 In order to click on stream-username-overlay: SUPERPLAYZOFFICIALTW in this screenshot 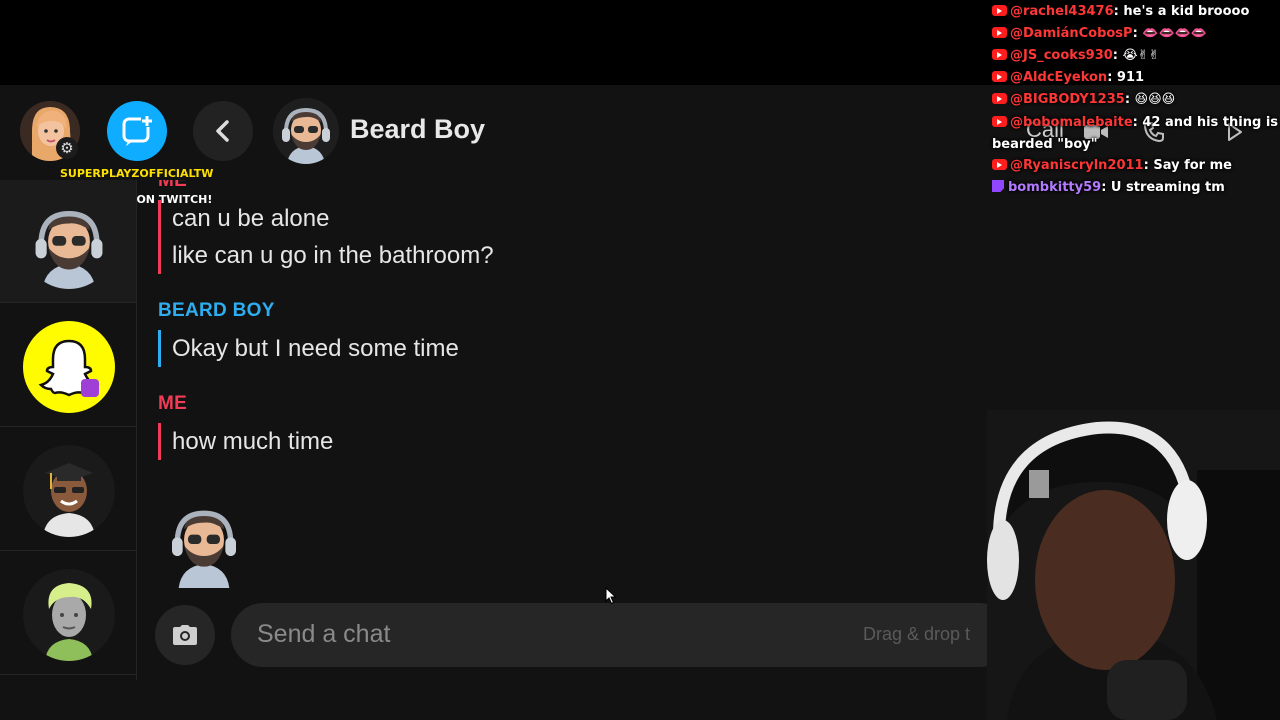, I will do `click(137, 173)`.